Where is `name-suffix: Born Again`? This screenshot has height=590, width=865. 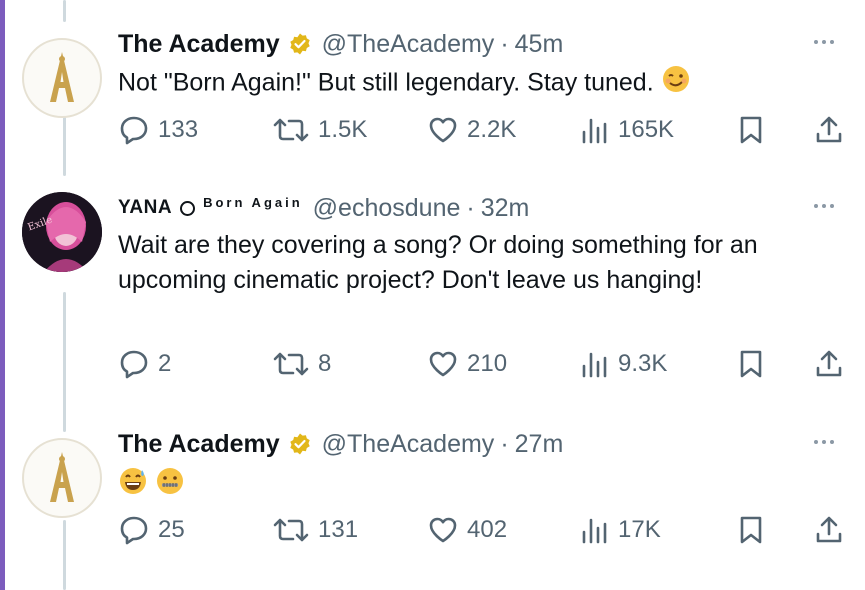
name-suffix: Born Again is located at coordinates (253, 202).